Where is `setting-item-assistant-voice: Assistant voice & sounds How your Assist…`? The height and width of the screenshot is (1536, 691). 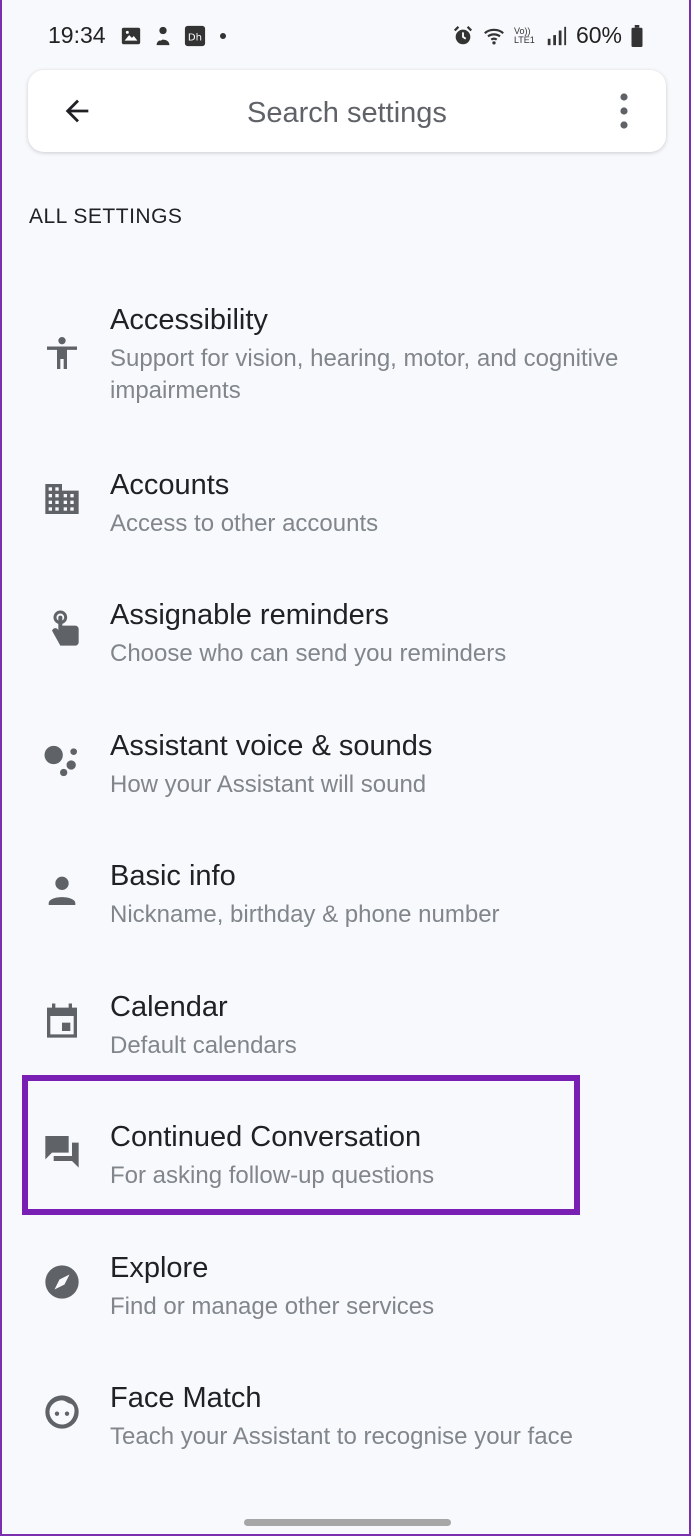 setting-item-assistant-voice: Assistant voice & sounds How your Assist… is located at coordinates (345, 776).